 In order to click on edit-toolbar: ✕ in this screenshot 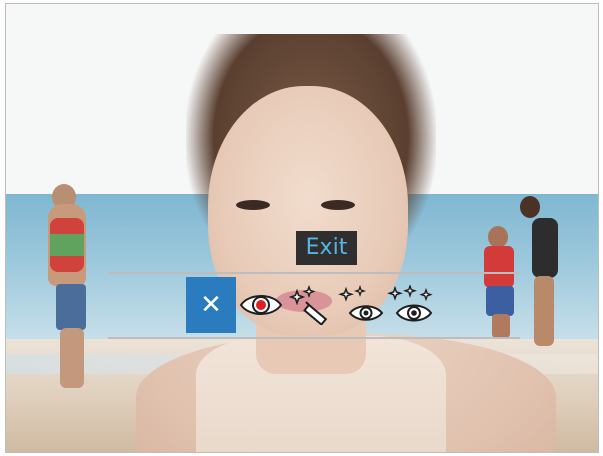, I will do `click(311, 305)`.